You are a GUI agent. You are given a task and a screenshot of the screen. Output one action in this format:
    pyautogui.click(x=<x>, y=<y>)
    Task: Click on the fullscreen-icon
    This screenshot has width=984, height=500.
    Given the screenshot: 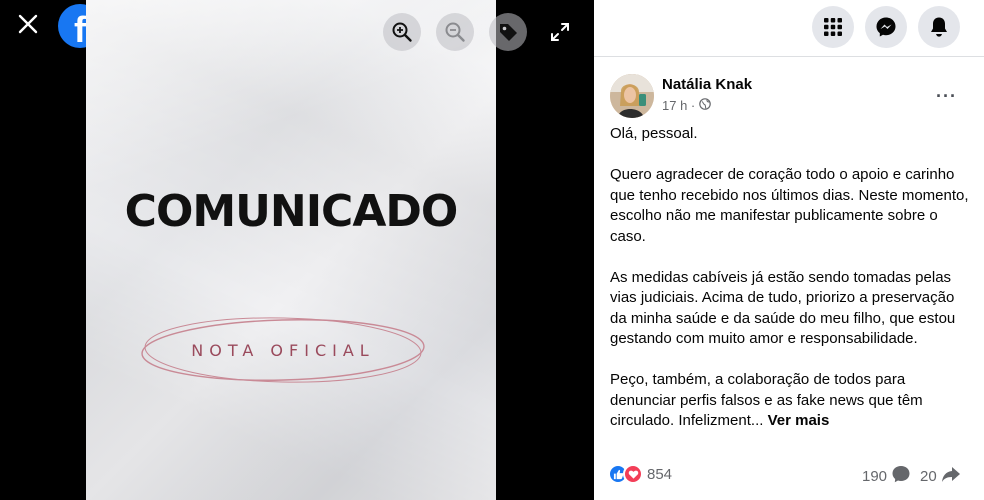 What is the action you would take?
    pyautogui.click(x=560, y=32)
    